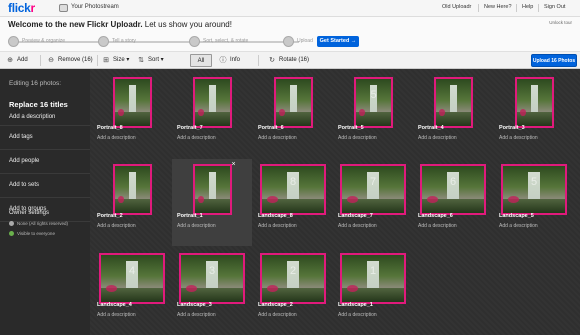  I want to click on photo-title: Landscape_4, so click(114, 305).